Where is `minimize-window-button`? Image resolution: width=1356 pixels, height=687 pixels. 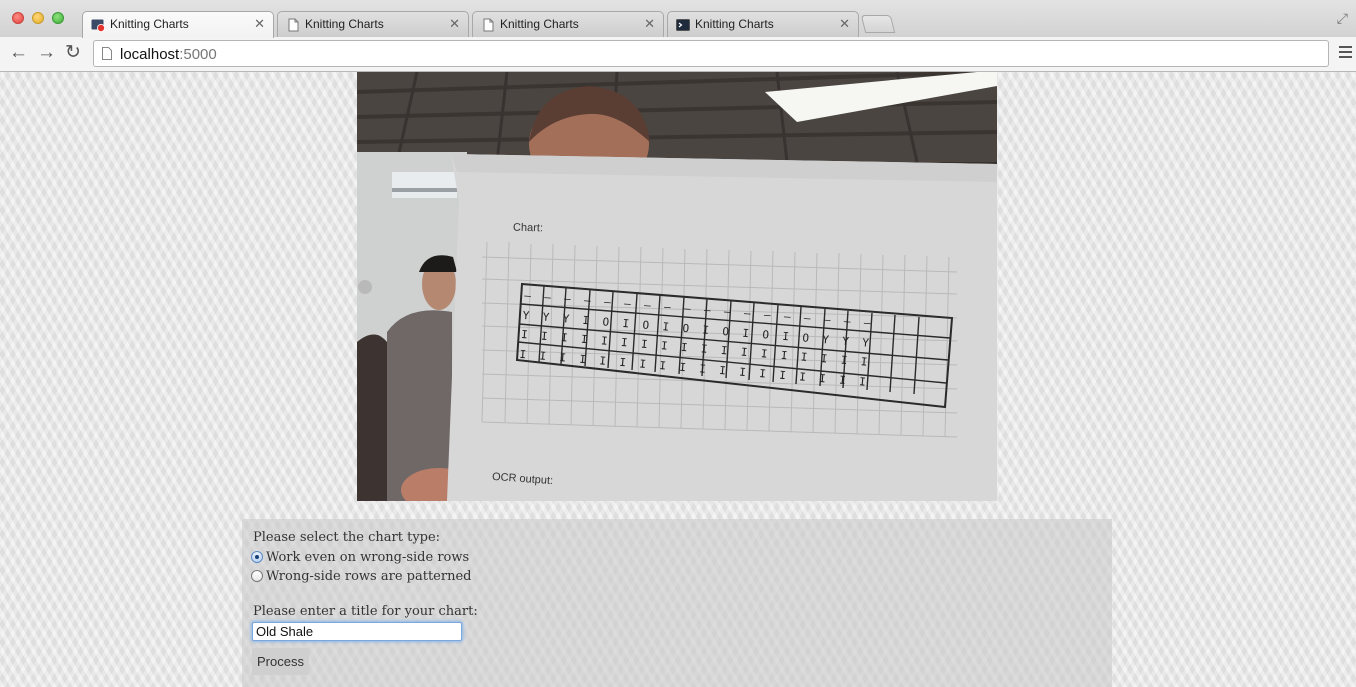 minimize-window-button is located at coordinates (38, 18).